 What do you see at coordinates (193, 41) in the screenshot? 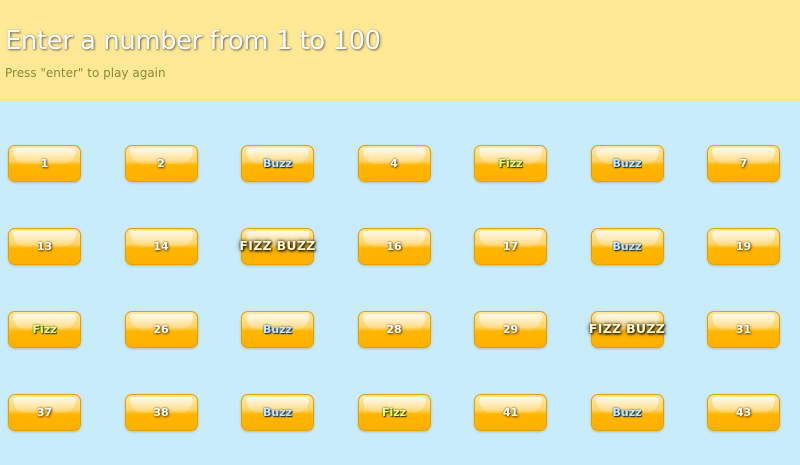
I see `page-title: Enter a number from 1 to 100` at bounding box center [193, 41].